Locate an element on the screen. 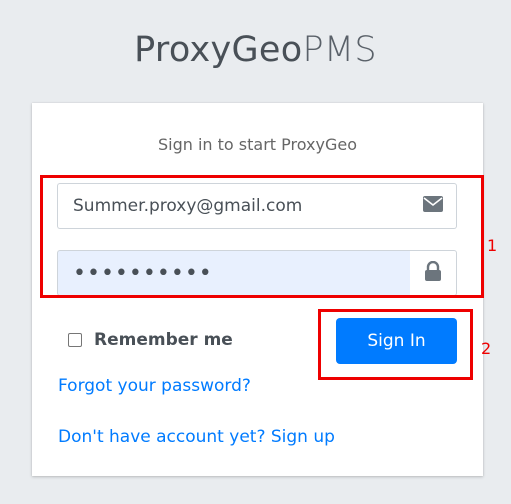 The image size is (511, 504). annotation-label-1: 1 is located at coordinates (492, 245).